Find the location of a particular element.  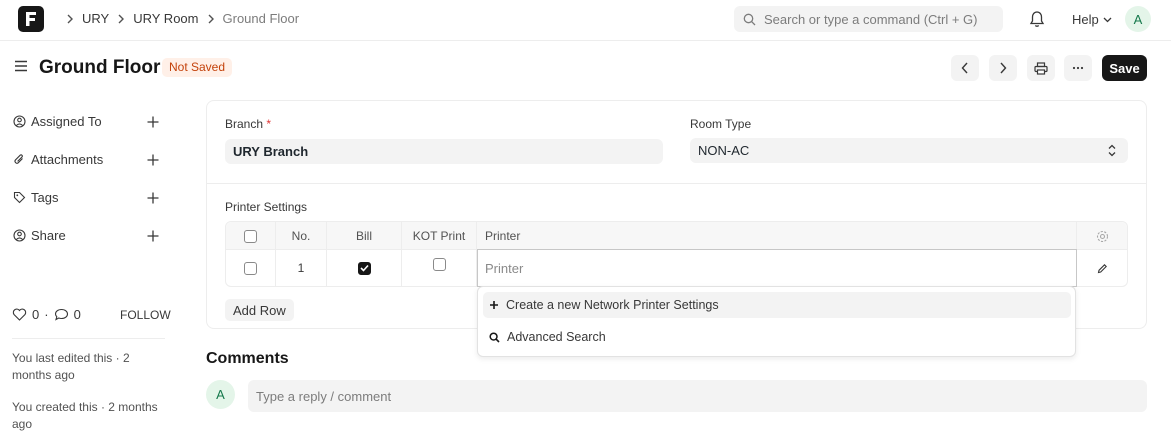

ellipsis-icon is located at coordinates (1078, 68).